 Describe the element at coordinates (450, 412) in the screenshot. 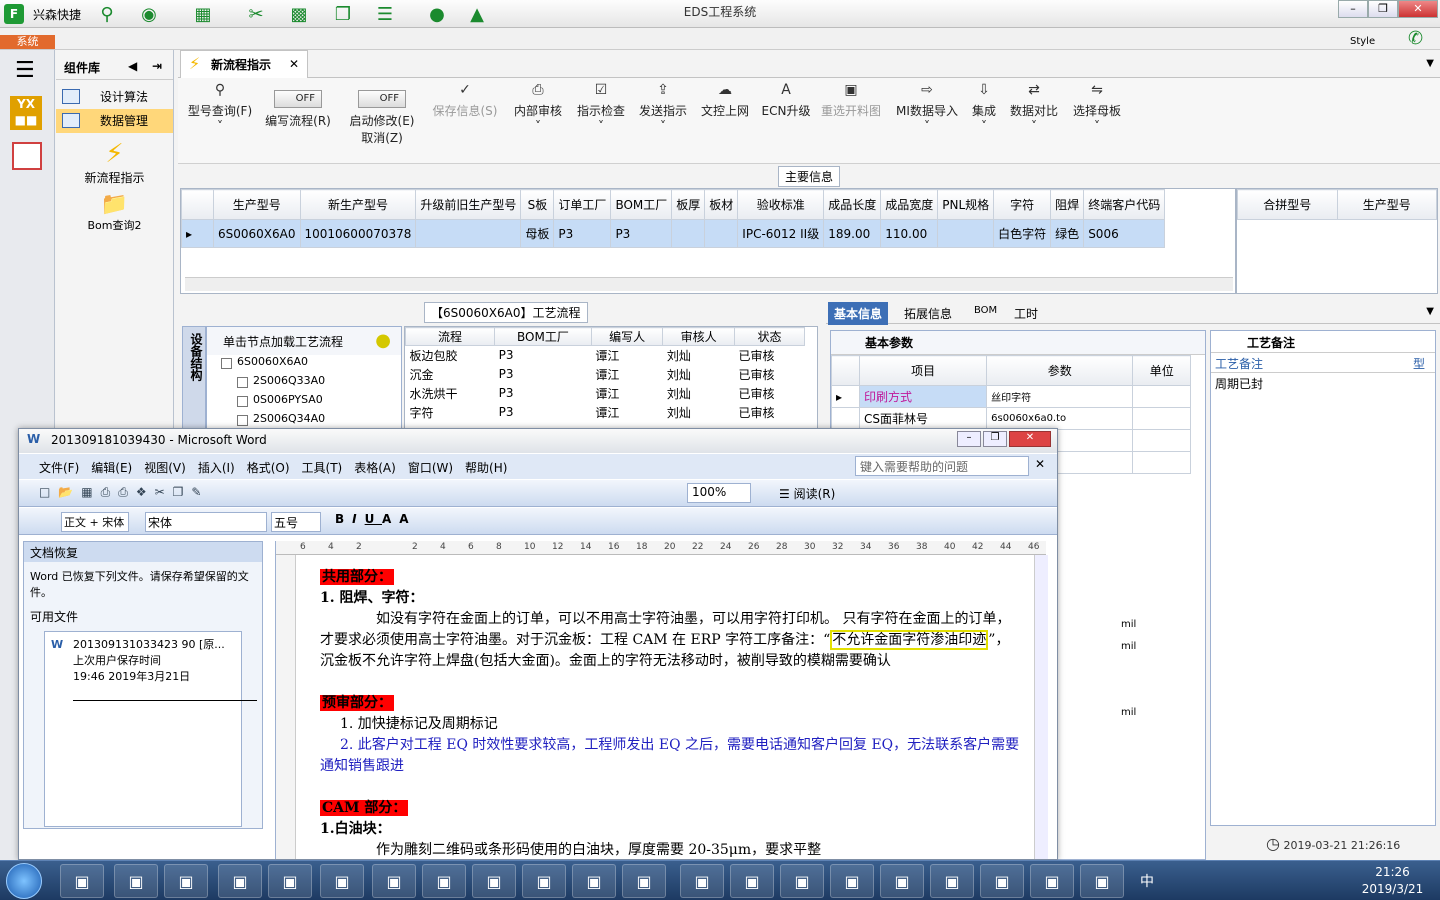

I see `table-cell: 字符` at that location.